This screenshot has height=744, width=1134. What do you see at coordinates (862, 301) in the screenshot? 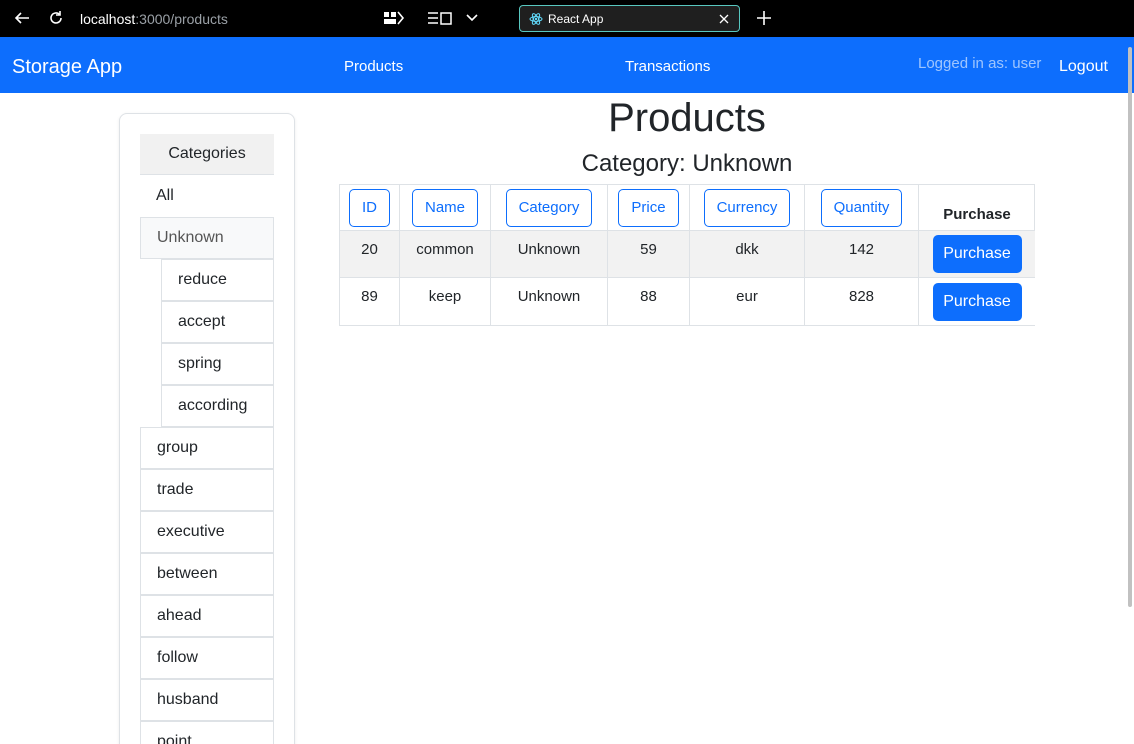
I see `table-cell-quantity: 828` at bounding box center [862, 301].